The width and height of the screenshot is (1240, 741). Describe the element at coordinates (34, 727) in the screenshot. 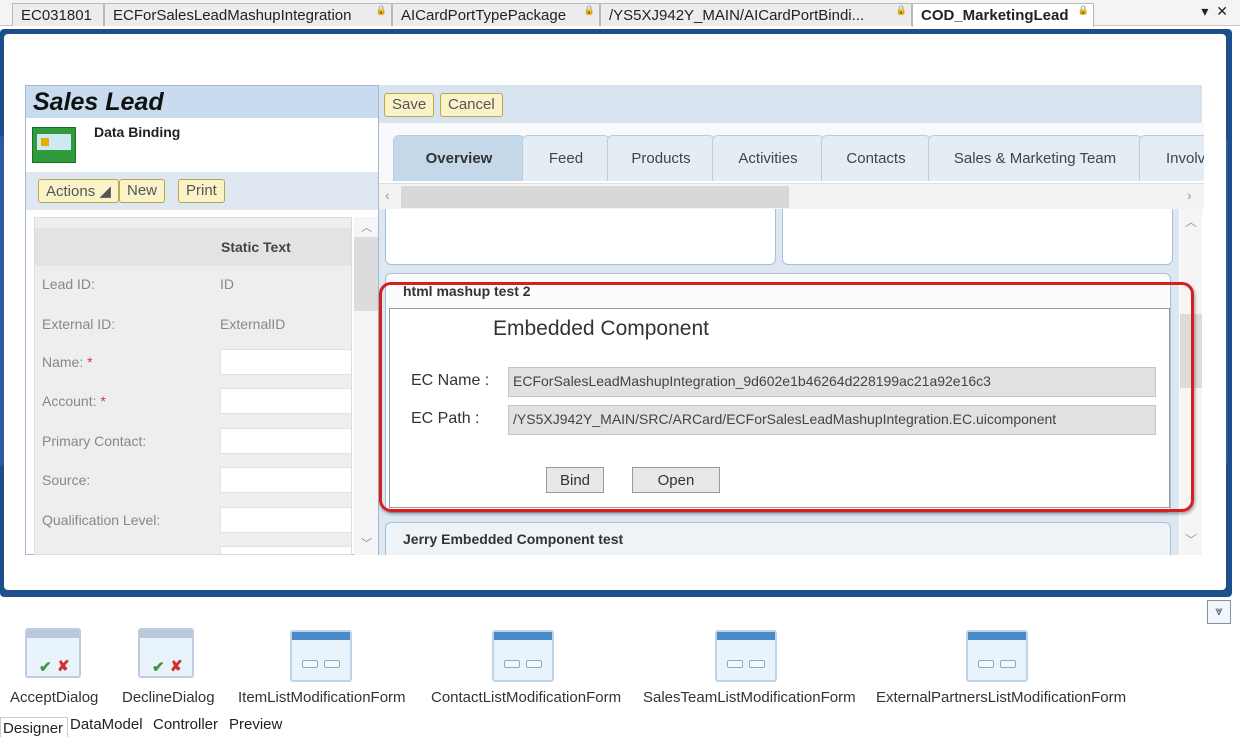

I see `tab-designer: Designer` at that location.